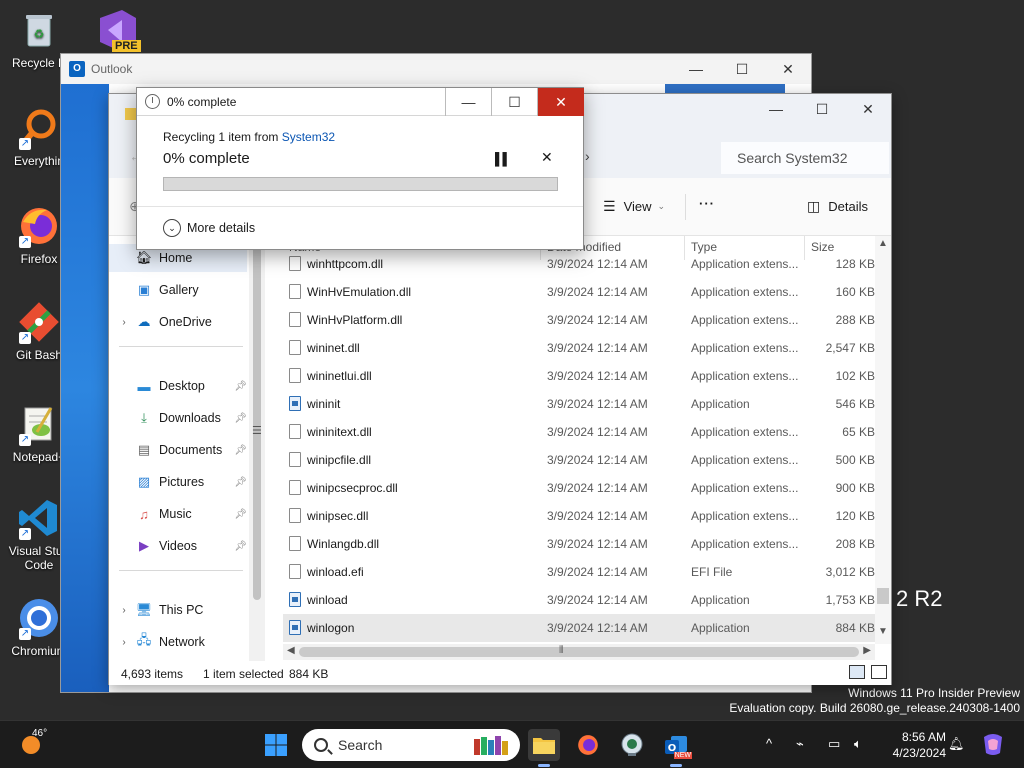 The image size is (1024, 768). I want to click on scroll-up-icon: ▲, so click(883, 243).